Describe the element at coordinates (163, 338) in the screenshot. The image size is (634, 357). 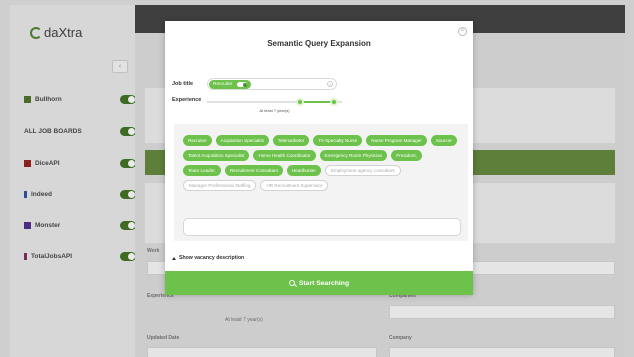
I see `updated-date-label: Updated Date` at that location.